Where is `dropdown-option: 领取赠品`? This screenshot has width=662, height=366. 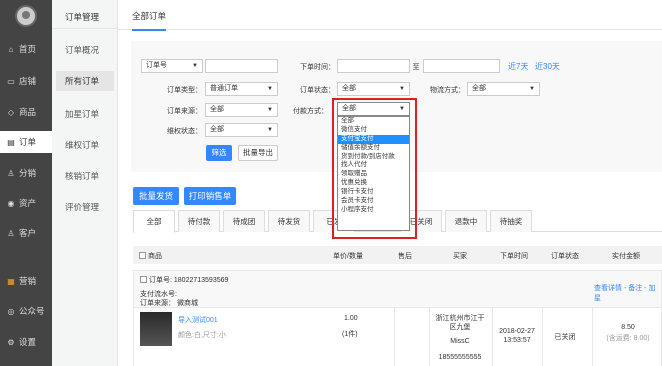
dropdown-option: 领取赠品 is located at coordinates (373, 174).